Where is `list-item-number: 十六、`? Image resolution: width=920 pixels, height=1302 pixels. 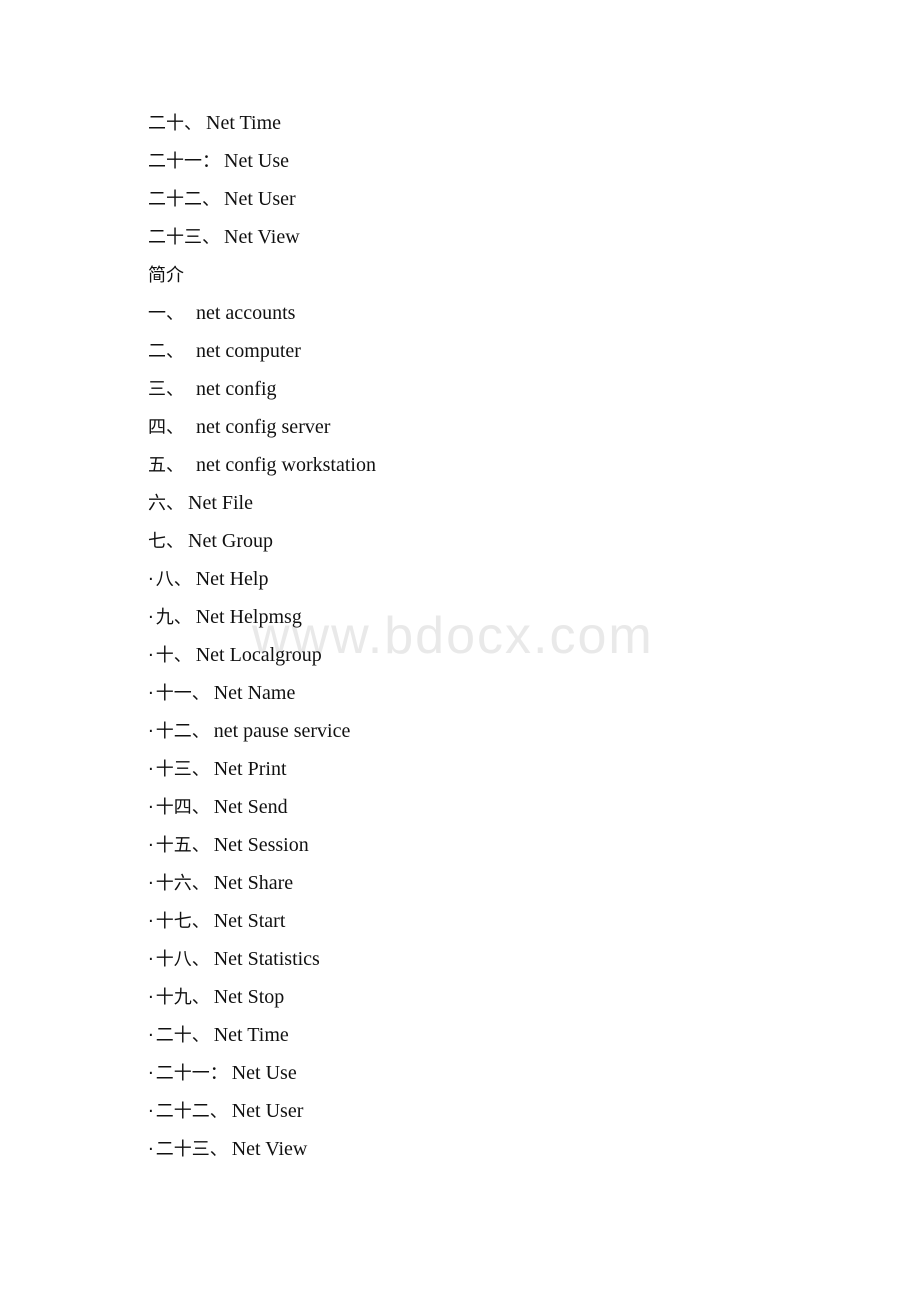
list-item-number: 十六、 is located at coordinates (182, 883).